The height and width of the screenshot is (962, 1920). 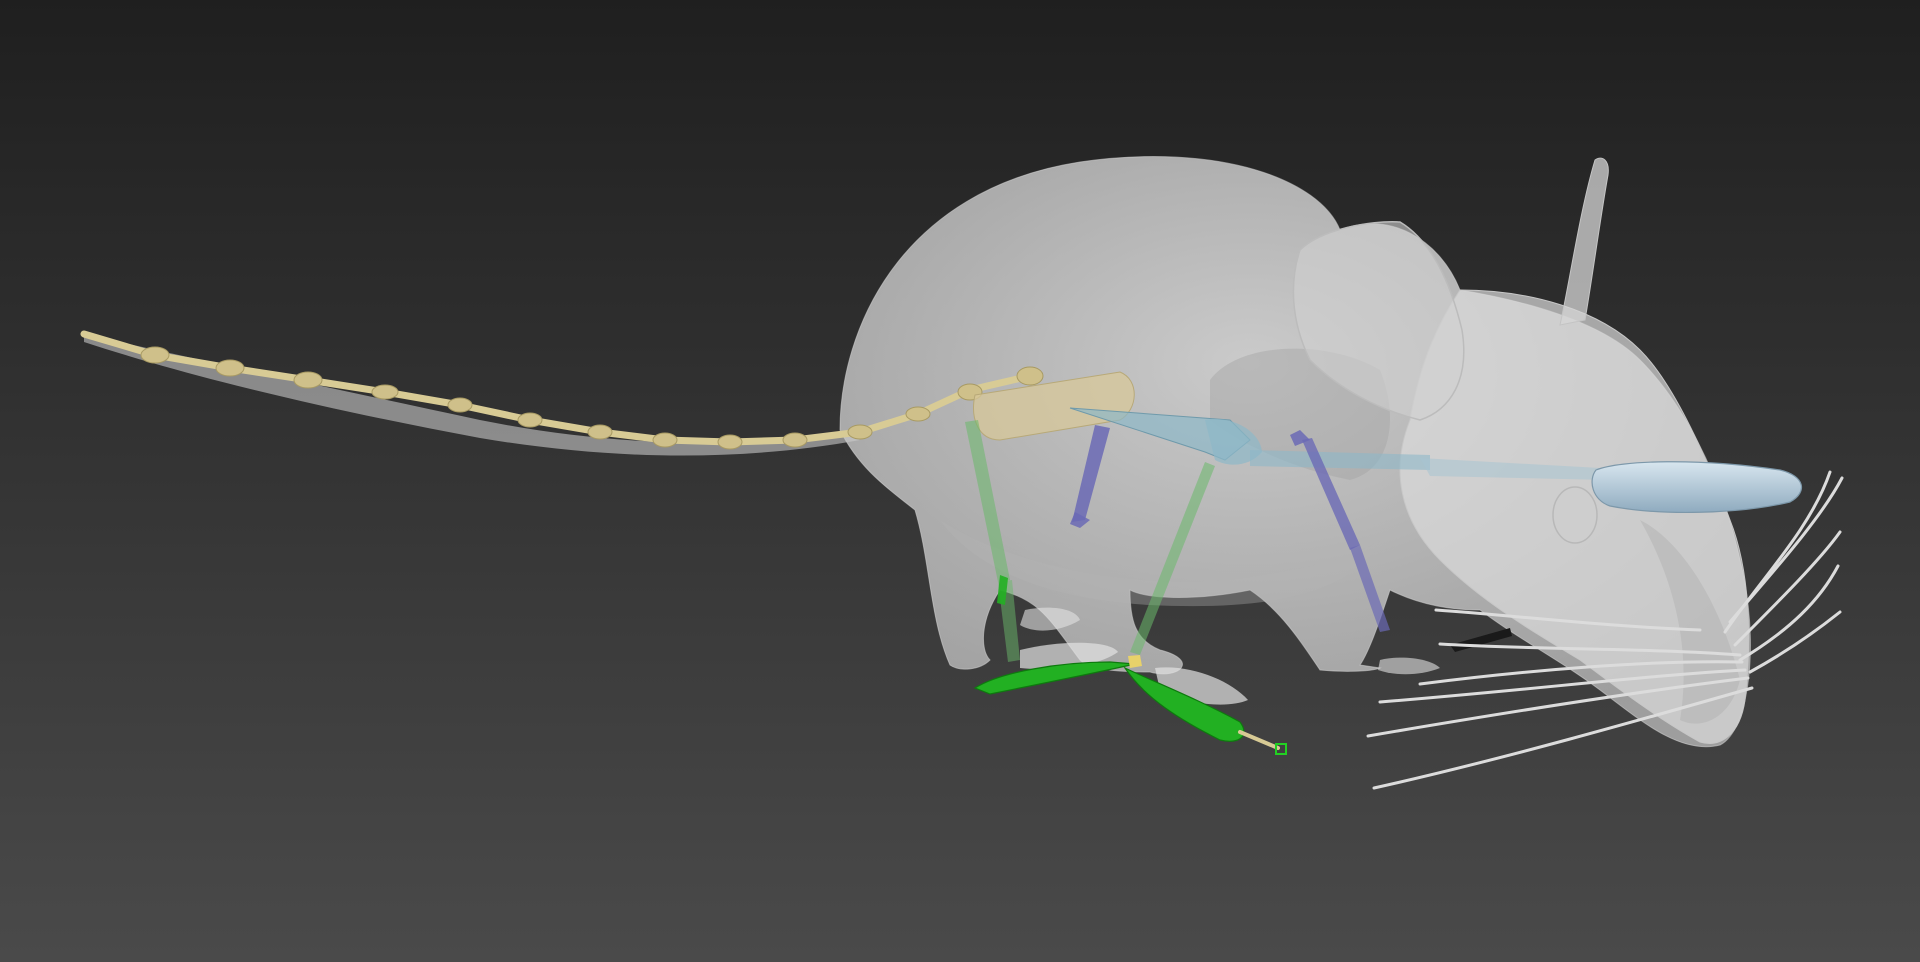 I want to click on head-bone, so click(x=1696, y=487).